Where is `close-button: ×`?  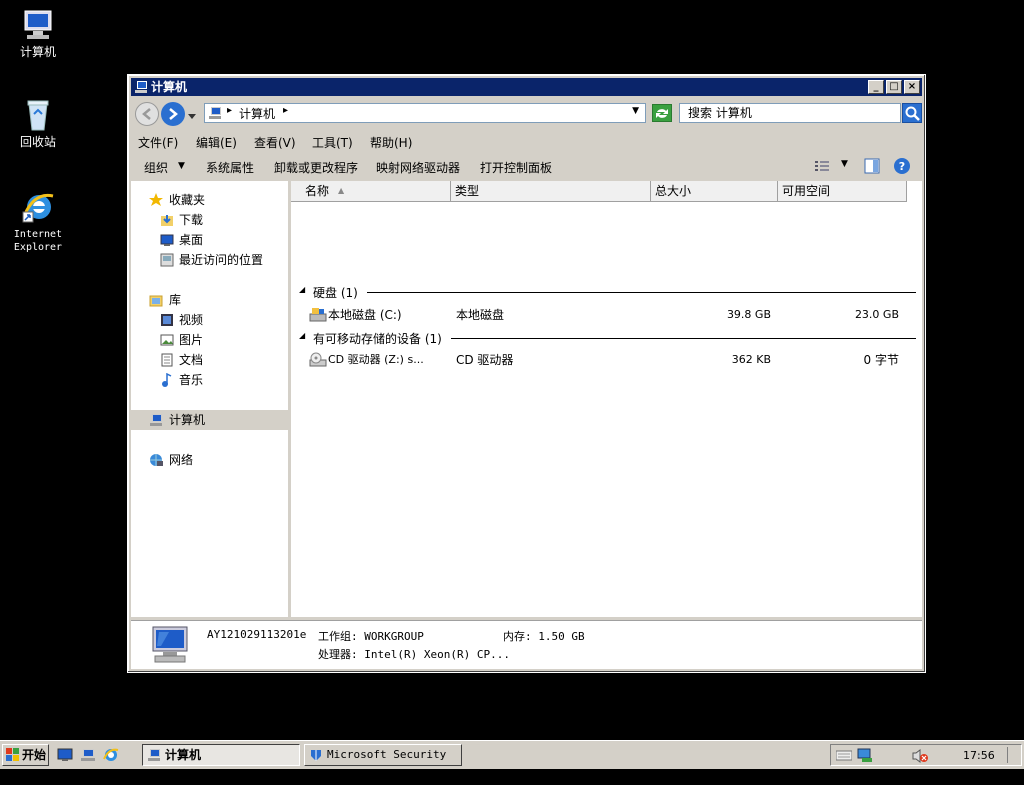
close-button: × is located at coordinates (912, 87).